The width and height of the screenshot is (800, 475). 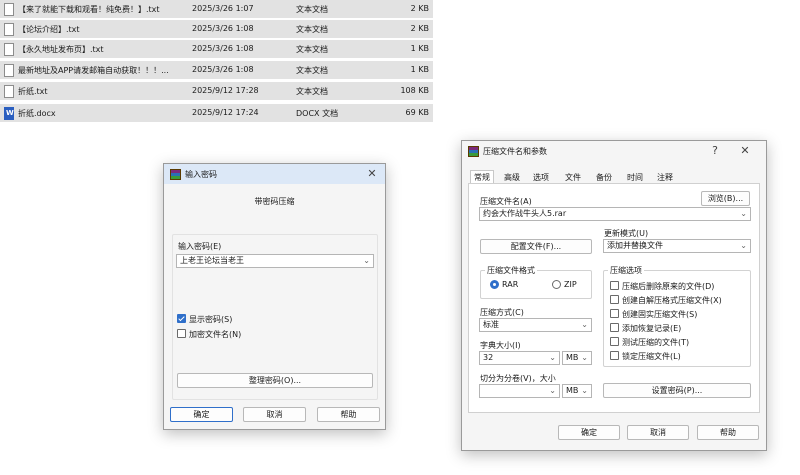 I want to click on file-row: 【永久地址发布页】.txt 2025/3/26 1:08 文本文档 1 KB, so click(x=216, y=50).